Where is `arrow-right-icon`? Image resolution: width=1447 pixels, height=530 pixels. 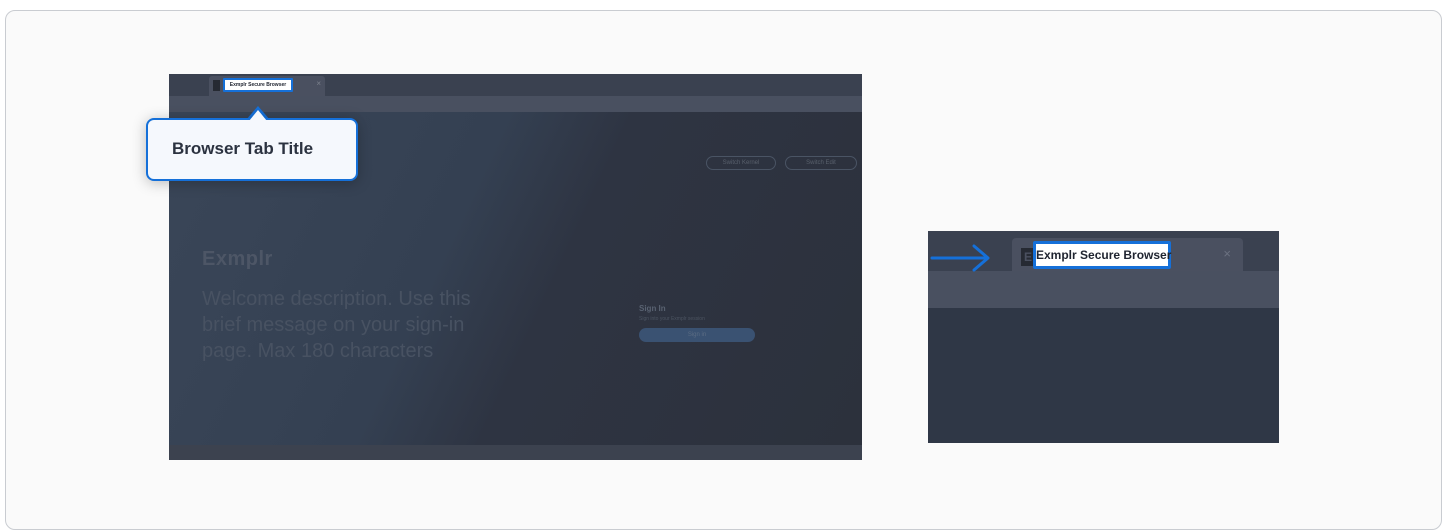
arrow-right-icon is located at coordinates (960, 258).